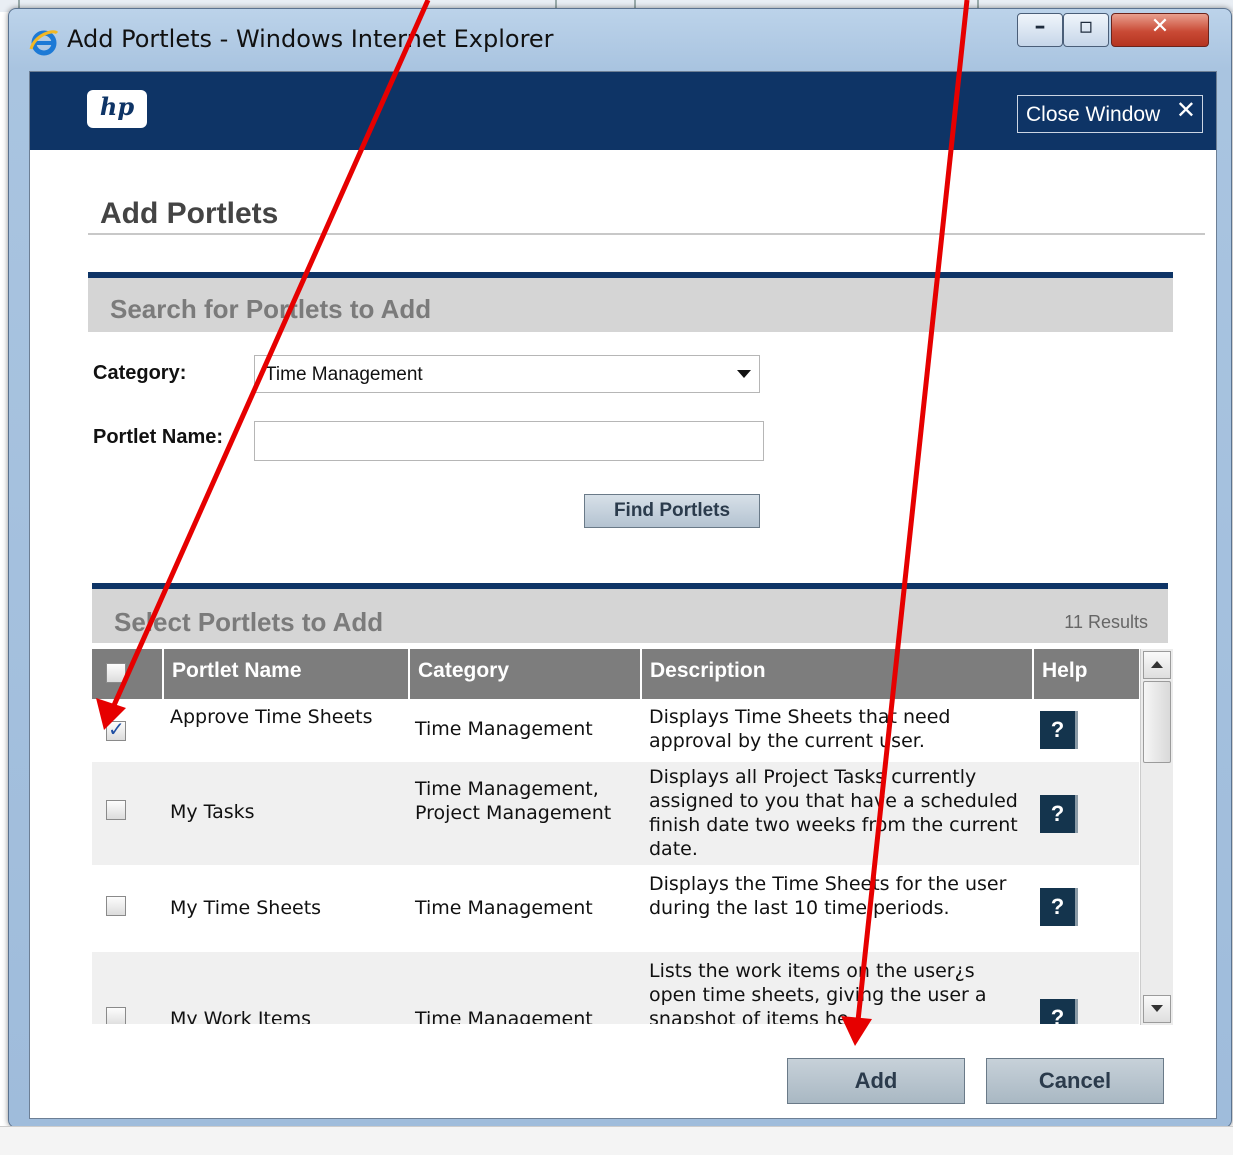  Describe the element at coordinates (116, 673) in the screenshot. I see `select-all-checkbox` at that location.